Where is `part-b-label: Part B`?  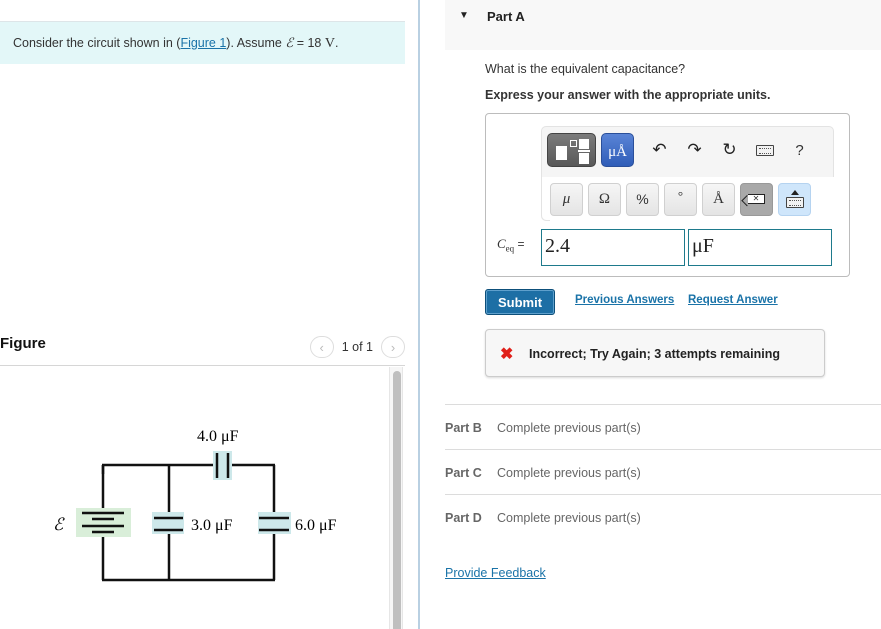
part-b-label: Part B is located at coordinates (463, 428).